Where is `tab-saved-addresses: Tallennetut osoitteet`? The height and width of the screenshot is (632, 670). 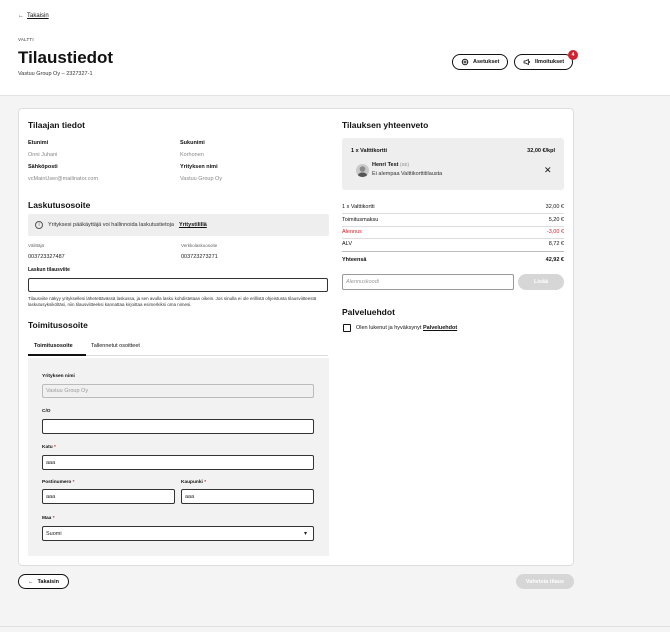 tab-saved-addresses: Tallennetut osoitteet is located at coordinates (115, 346).